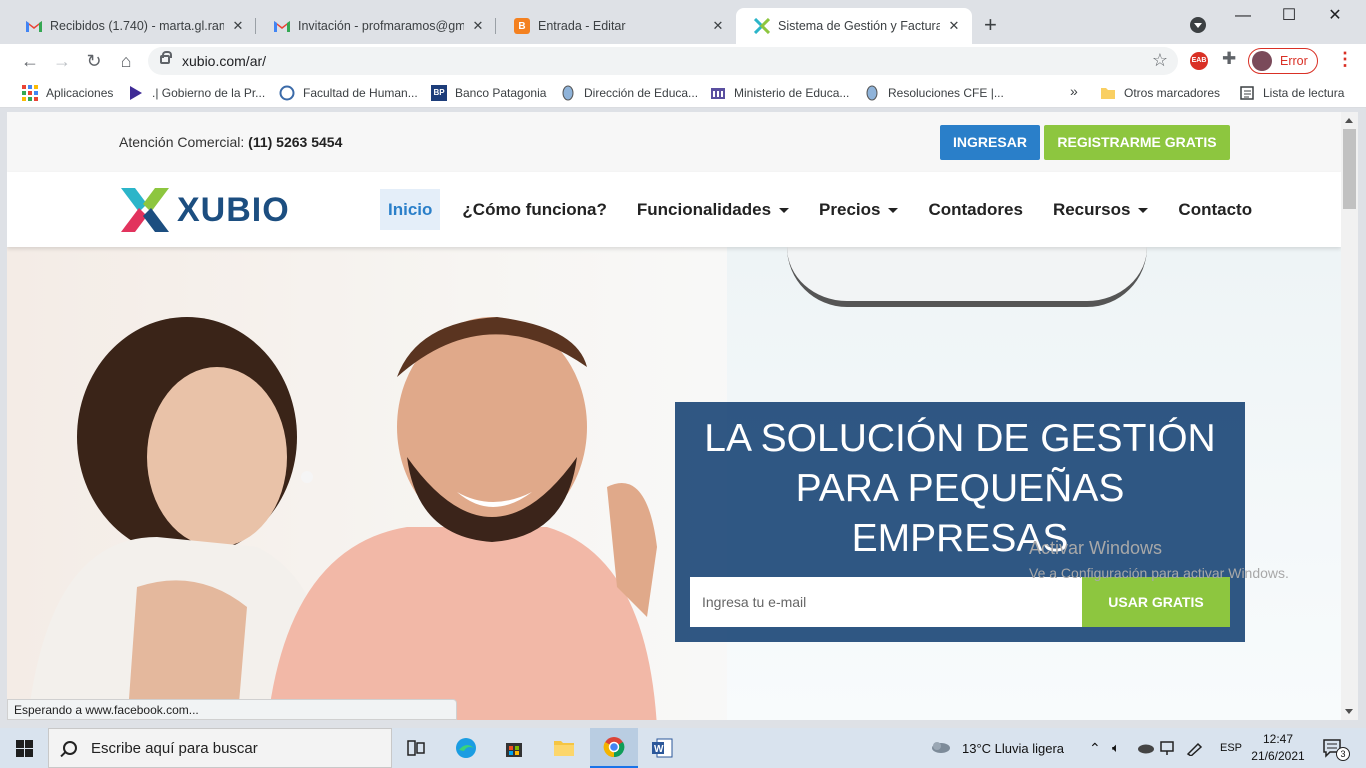  Describe the element at coordinates (616, 26) in the screenshot. I see `tab-blogger: B Entrada - Editar ✕` at that location.